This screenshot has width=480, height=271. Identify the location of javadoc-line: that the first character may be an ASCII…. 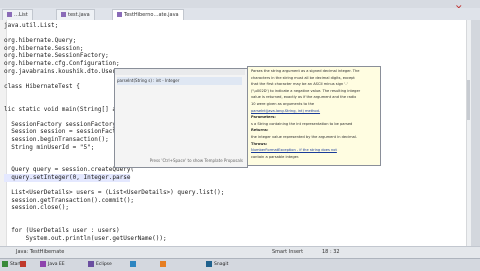
(299, 84).